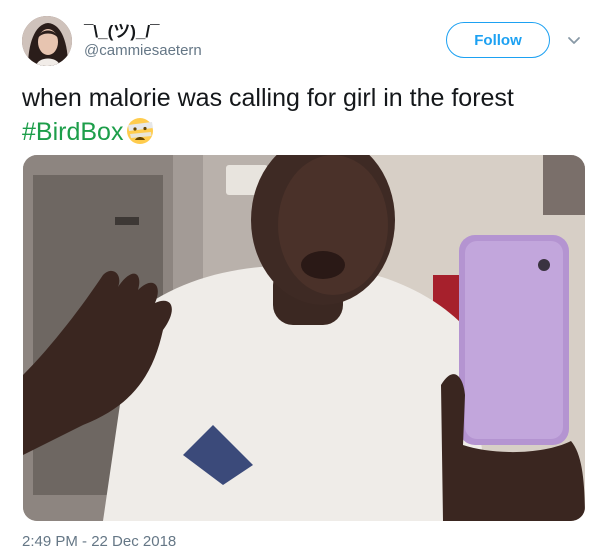  I want to click on bandage-face-emoji-icon, so click(140, 130).